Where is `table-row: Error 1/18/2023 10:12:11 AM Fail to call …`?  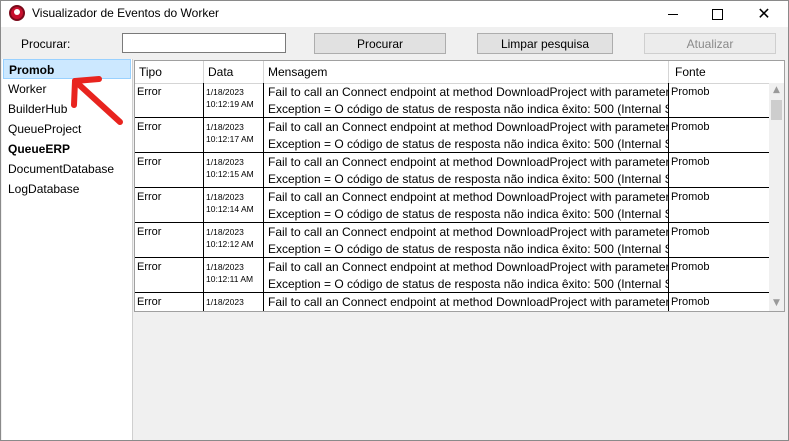 table-row: Error 1/18/2023 10:12:11 AM Fail to call … is located at coordinates (452, 275).